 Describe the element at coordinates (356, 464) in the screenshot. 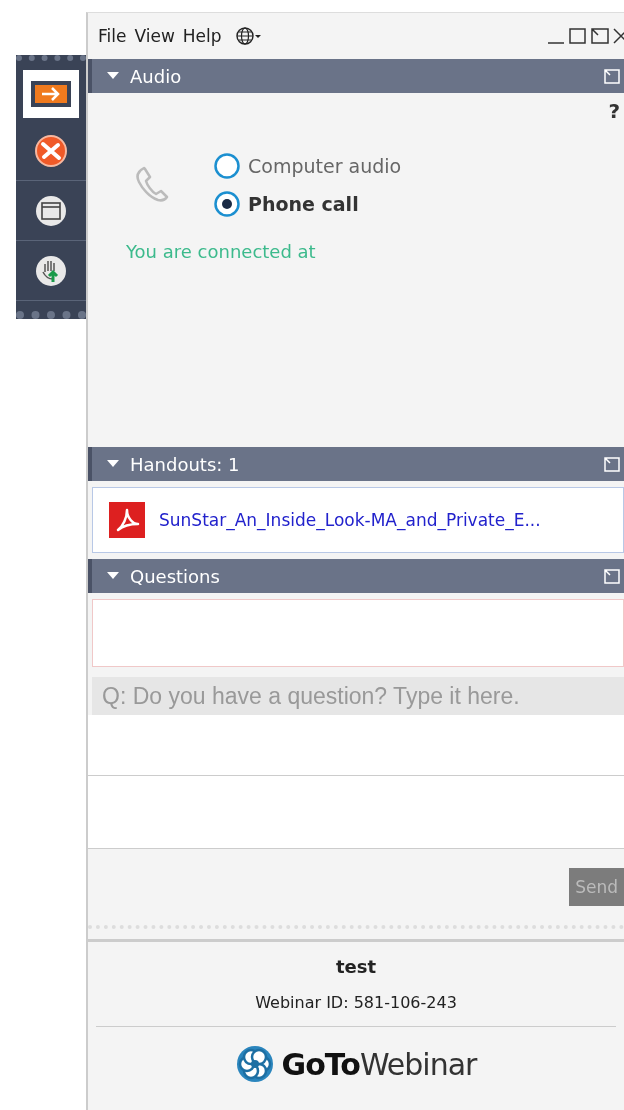

I see `panel-header: Handouts: 1` at that location.